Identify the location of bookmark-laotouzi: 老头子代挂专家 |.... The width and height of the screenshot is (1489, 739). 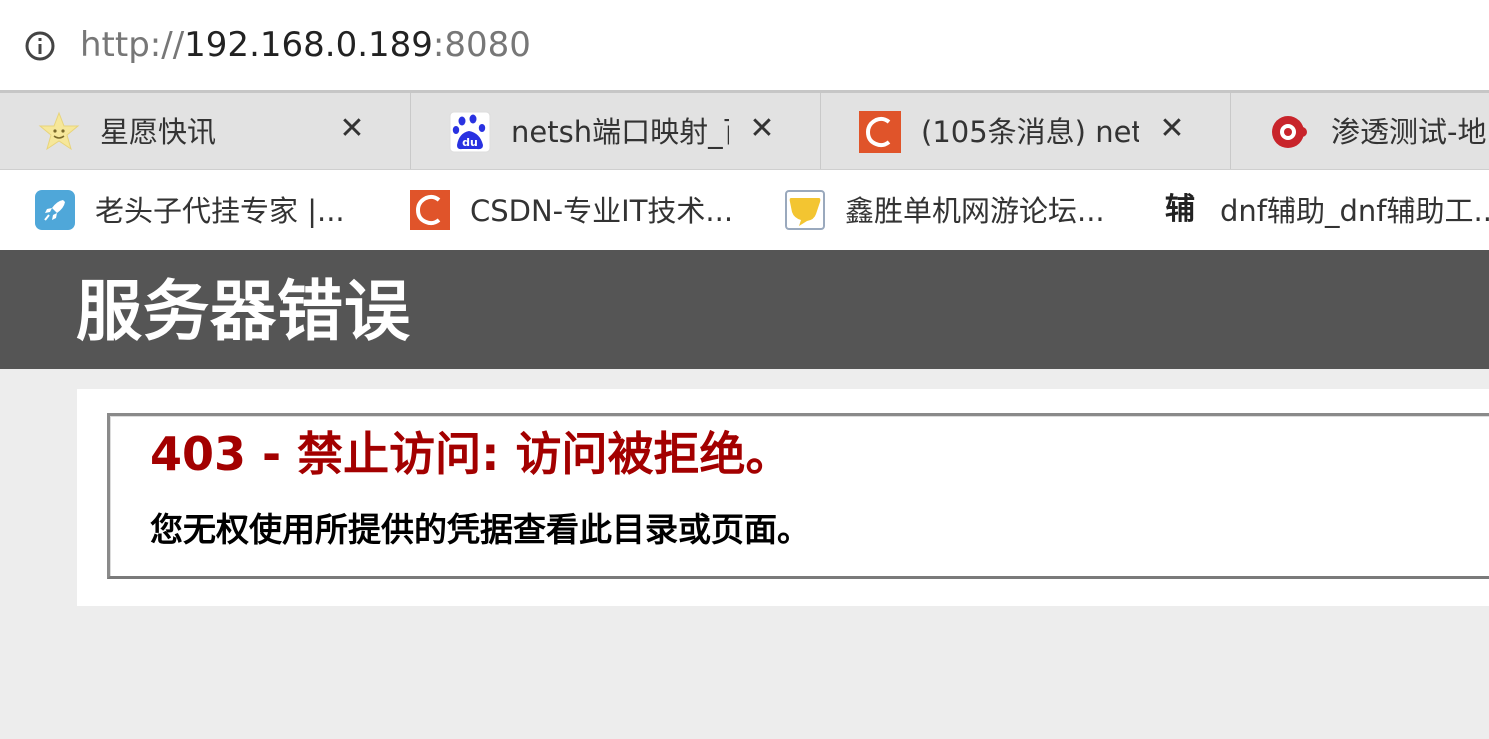
(205, 210).